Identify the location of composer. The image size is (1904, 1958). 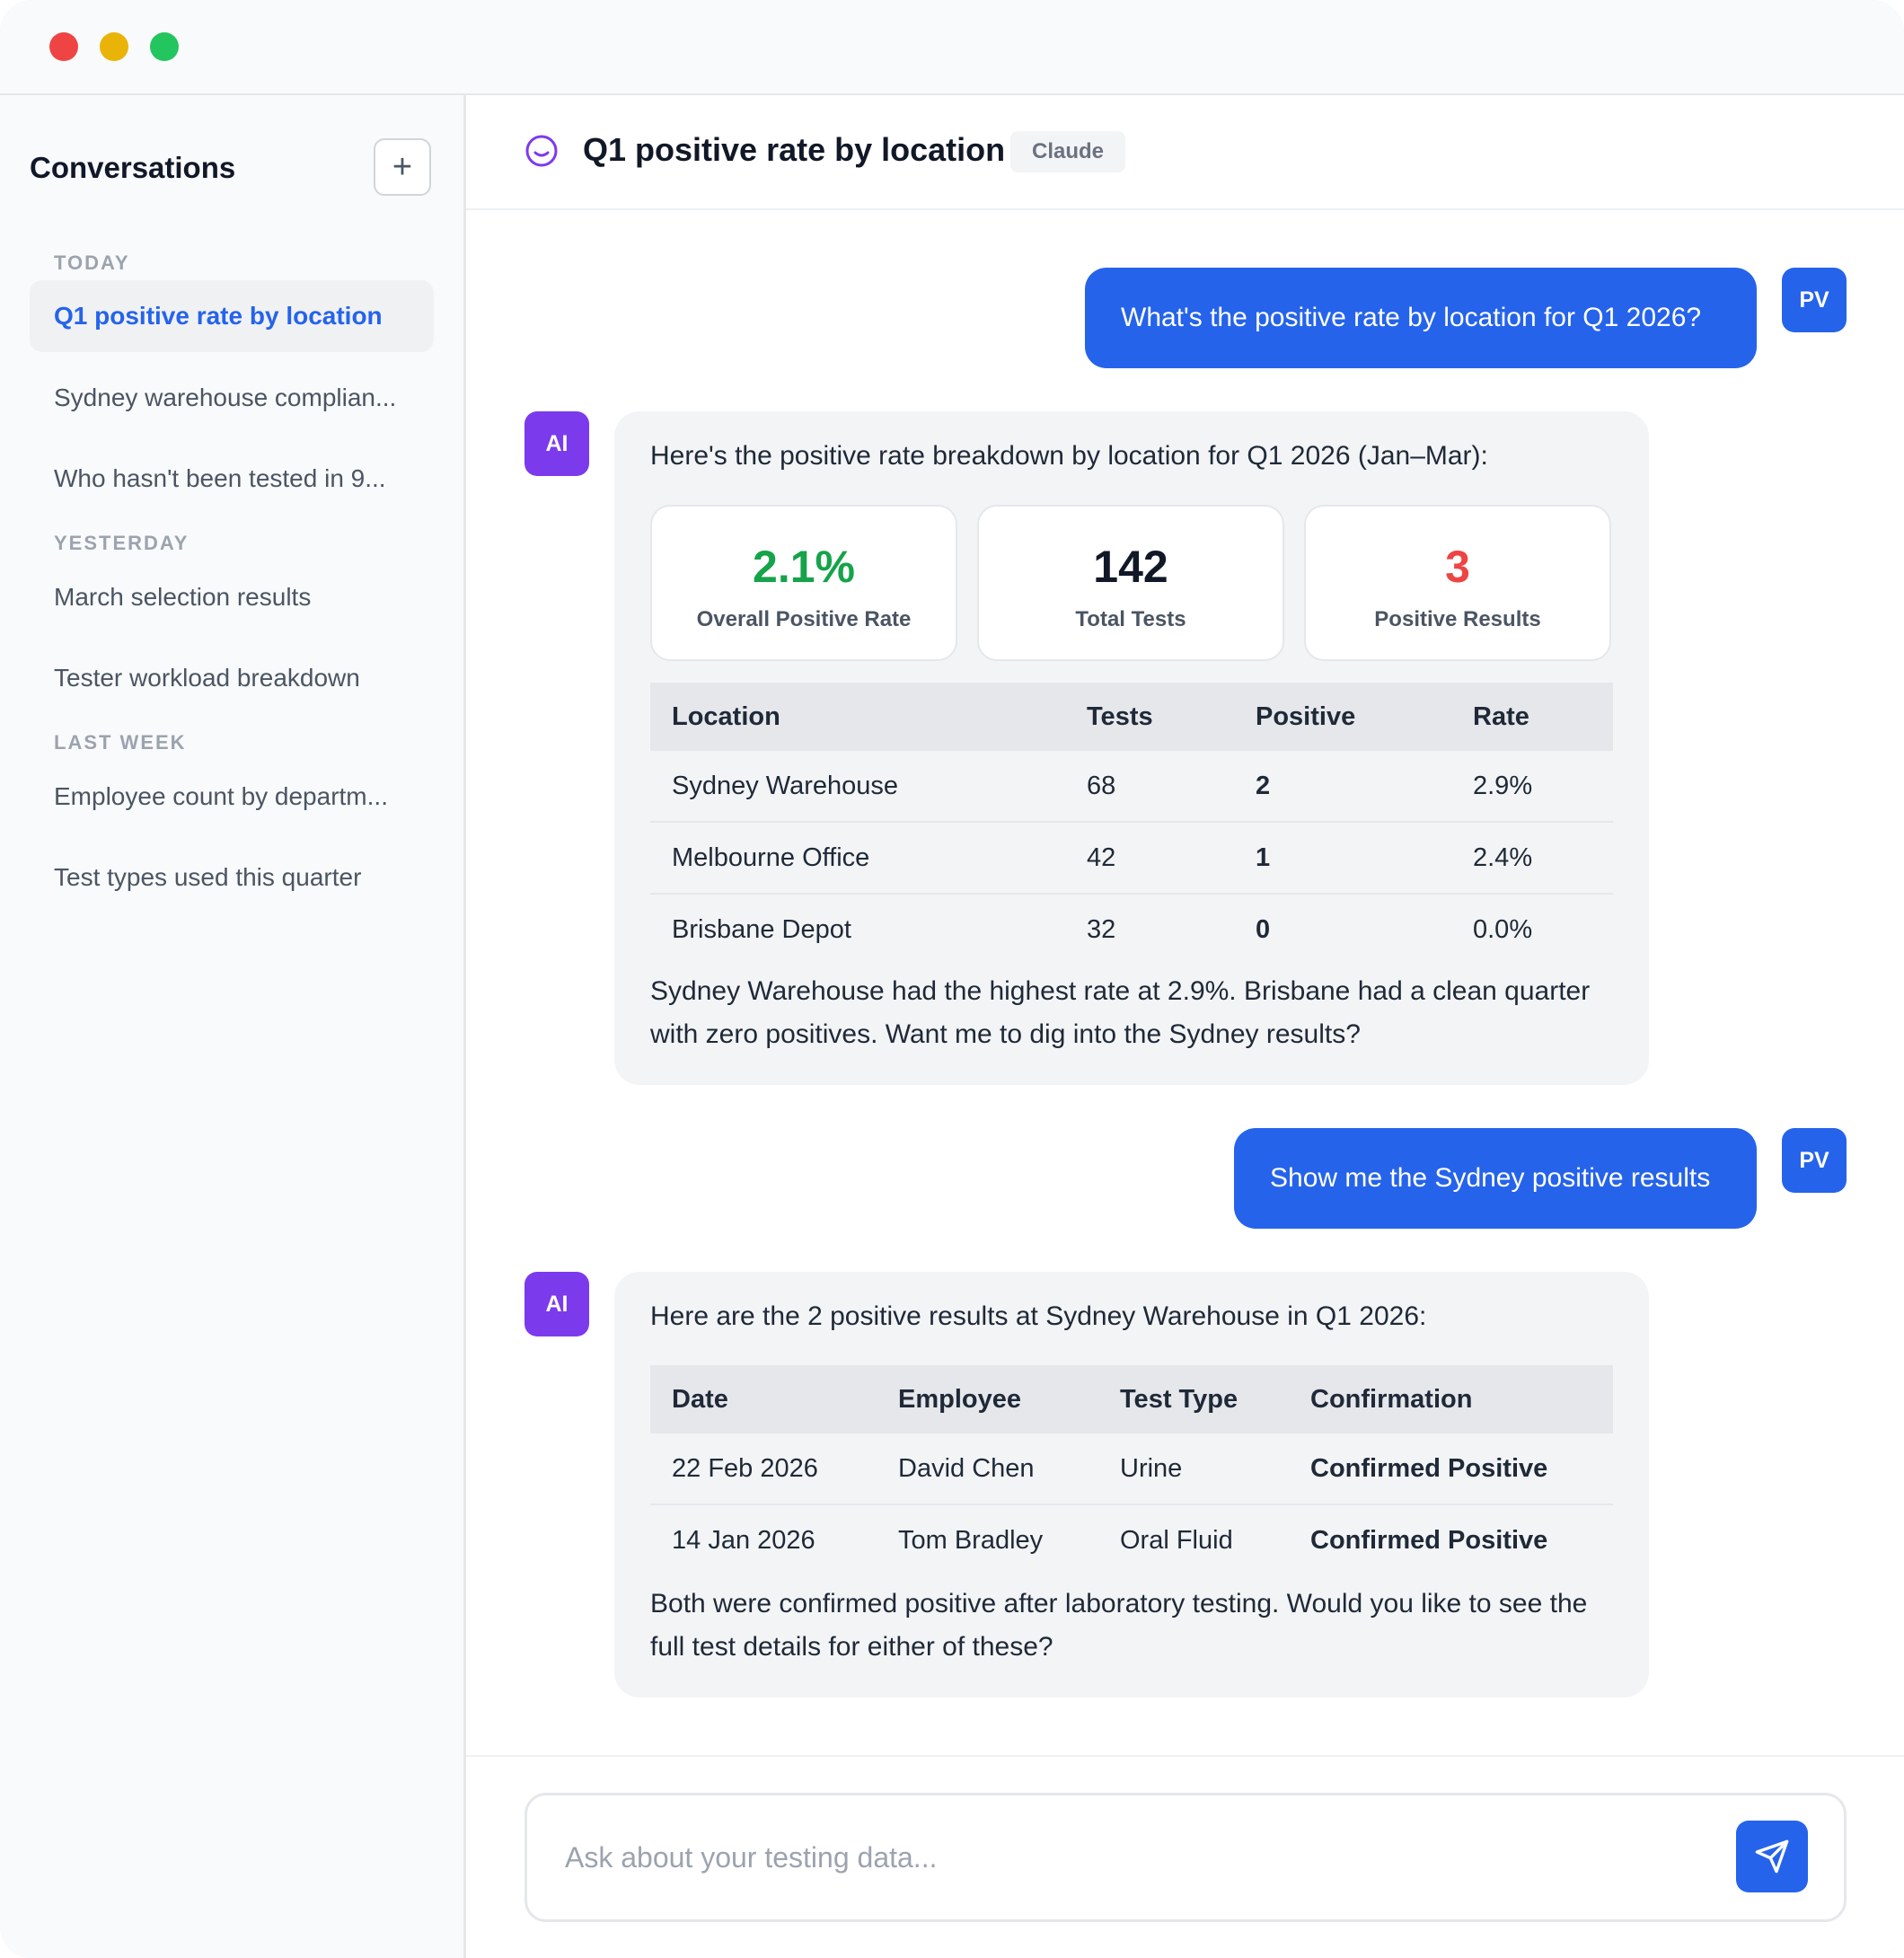
(1186, 1857).